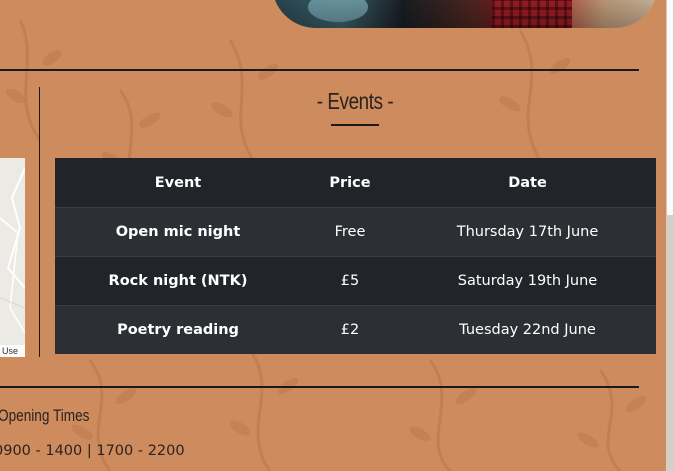  What do you see at coordinates (527, 329) in the screenshot?
I see `event-date: Tuesday 22nd June` at bounding box center [527, 329].